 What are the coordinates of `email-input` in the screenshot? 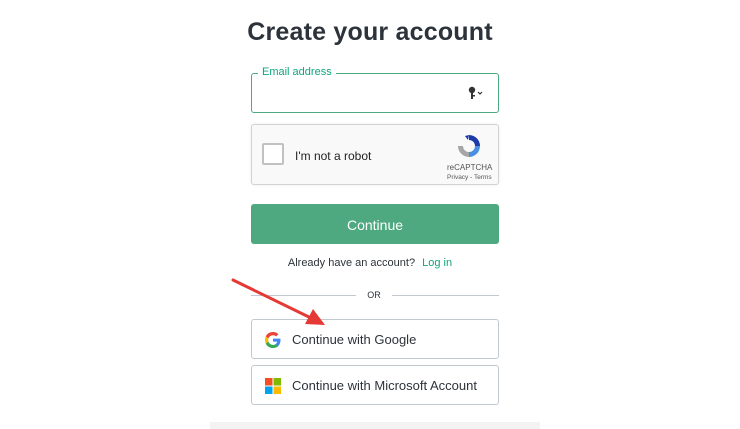 It's located at (362, 93).